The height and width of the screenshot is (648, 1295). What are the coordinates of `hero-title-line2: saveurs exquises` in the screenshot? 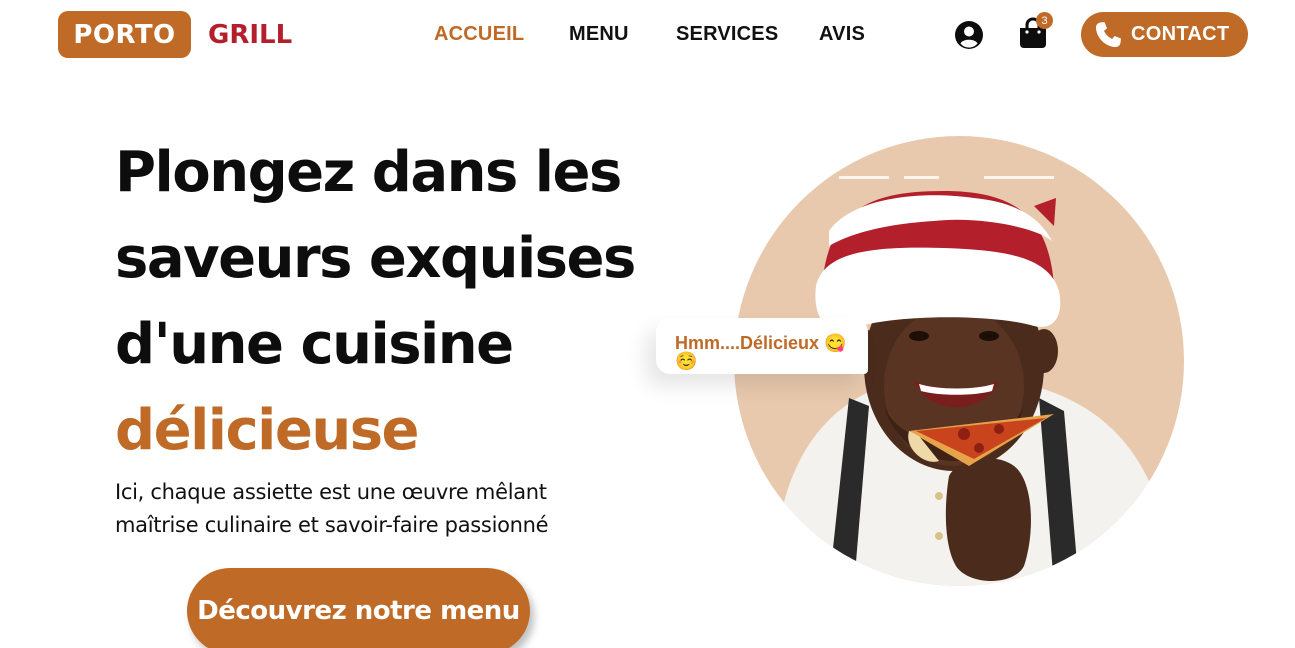 It's located at (375, 258).